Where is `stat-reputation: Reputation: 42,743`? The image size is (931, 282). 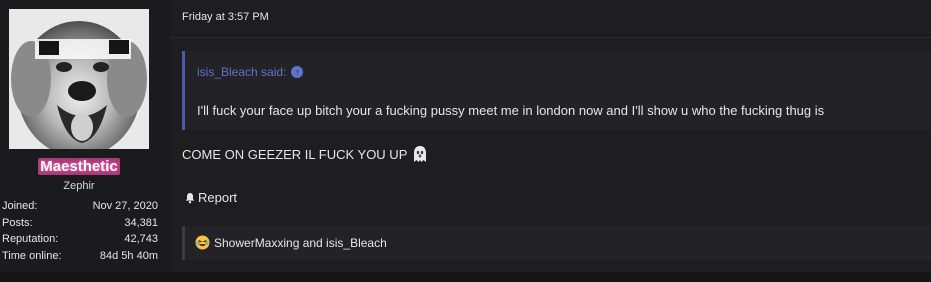 stat-reputation: Reputation: 42,743 is located at coordinates (80, 239).